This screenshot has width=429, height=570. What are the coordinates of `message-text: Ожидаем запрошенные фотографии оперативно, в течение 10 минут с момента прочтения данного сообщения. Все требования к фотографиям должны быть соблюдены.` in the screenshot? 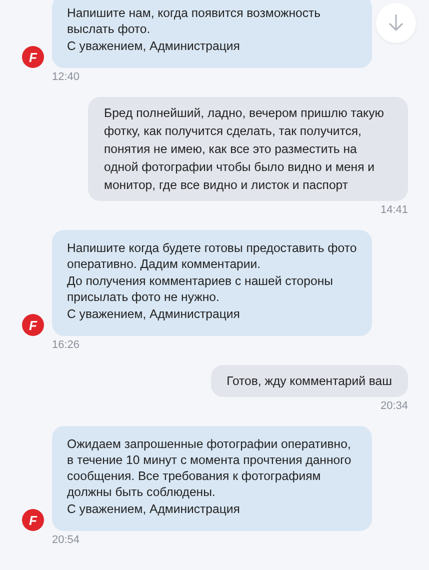 It's located at (209, 468).